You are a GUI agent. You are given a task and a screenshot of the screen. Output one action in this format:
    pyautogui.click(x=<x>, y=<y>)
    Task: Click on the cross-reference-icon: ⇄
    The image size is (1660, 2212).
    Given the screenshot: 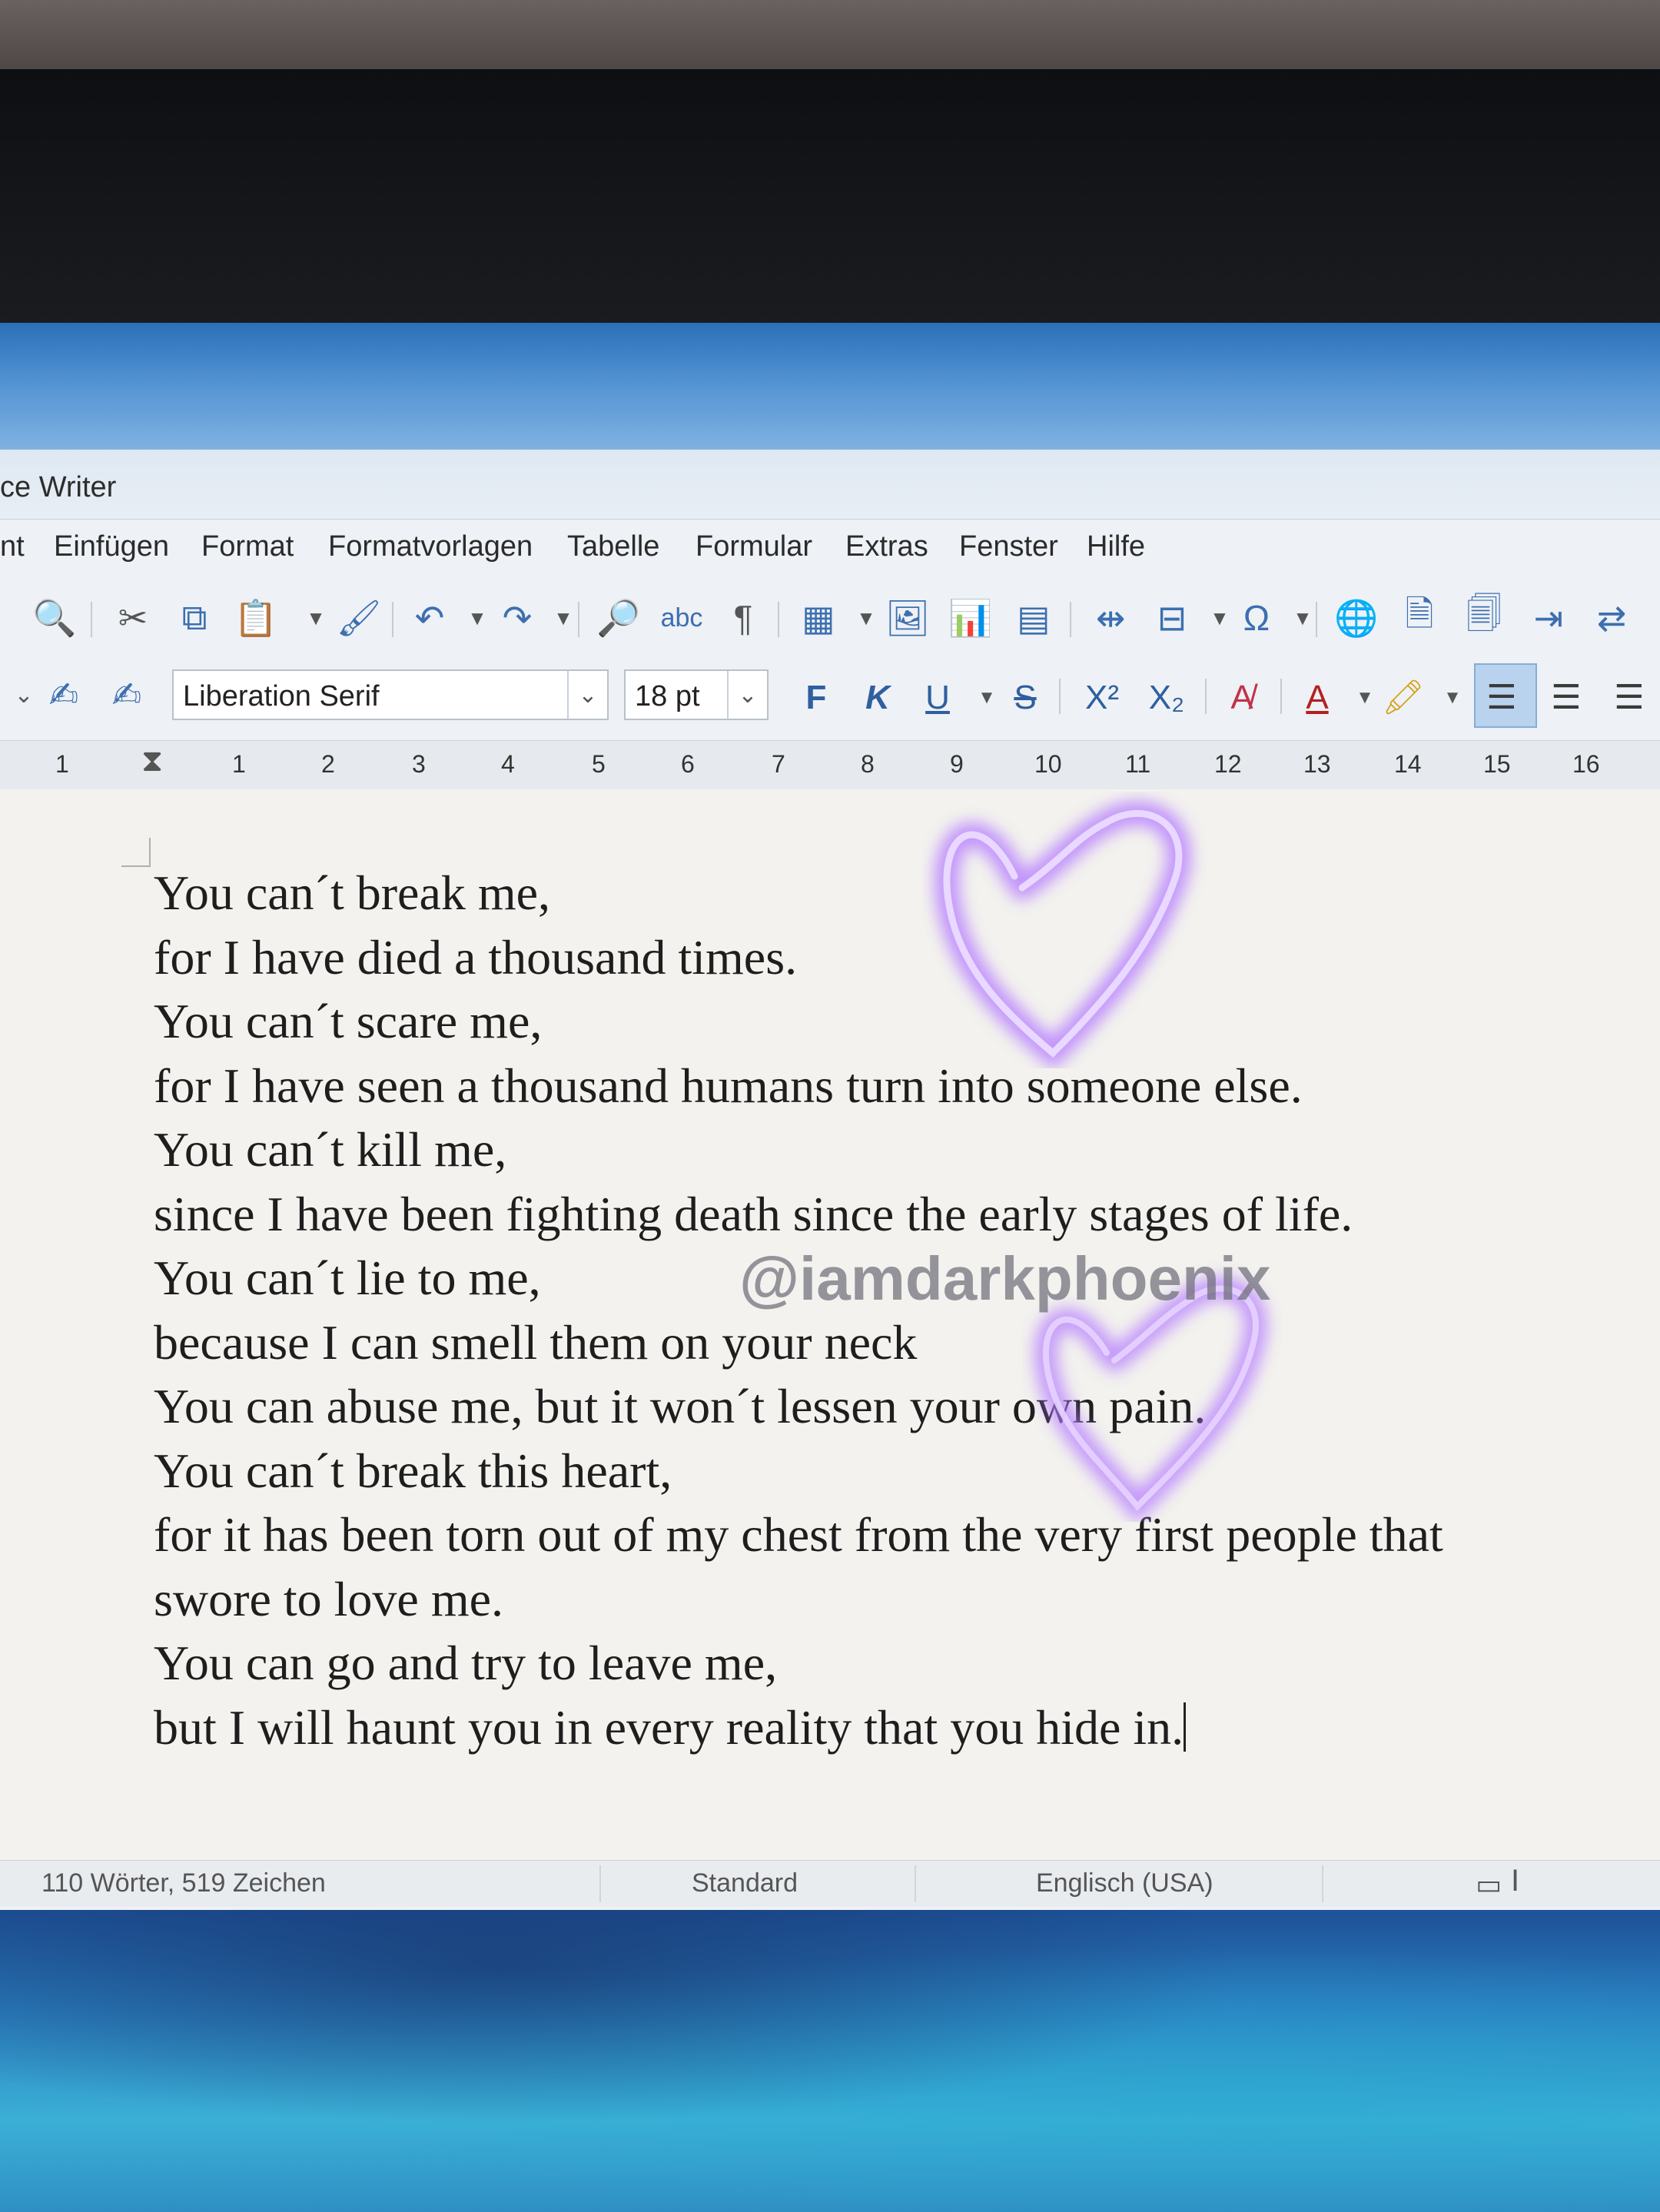 What is the action you would take?
    pyautogui.click(x=1611, y=618)
    